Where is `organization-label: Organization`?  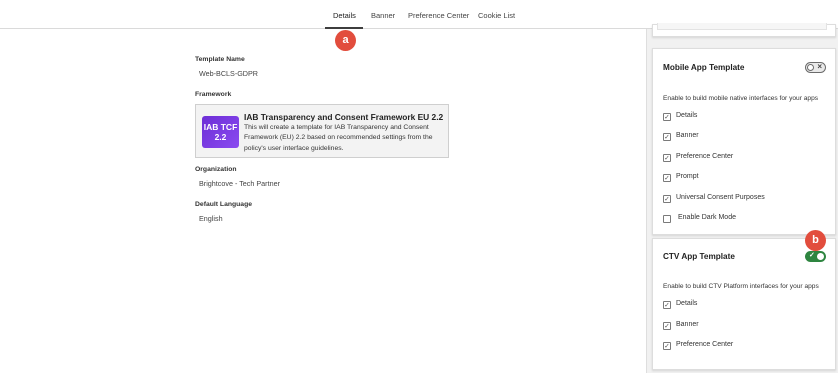 organization-label: Organization is located at coordinates (216, 169).